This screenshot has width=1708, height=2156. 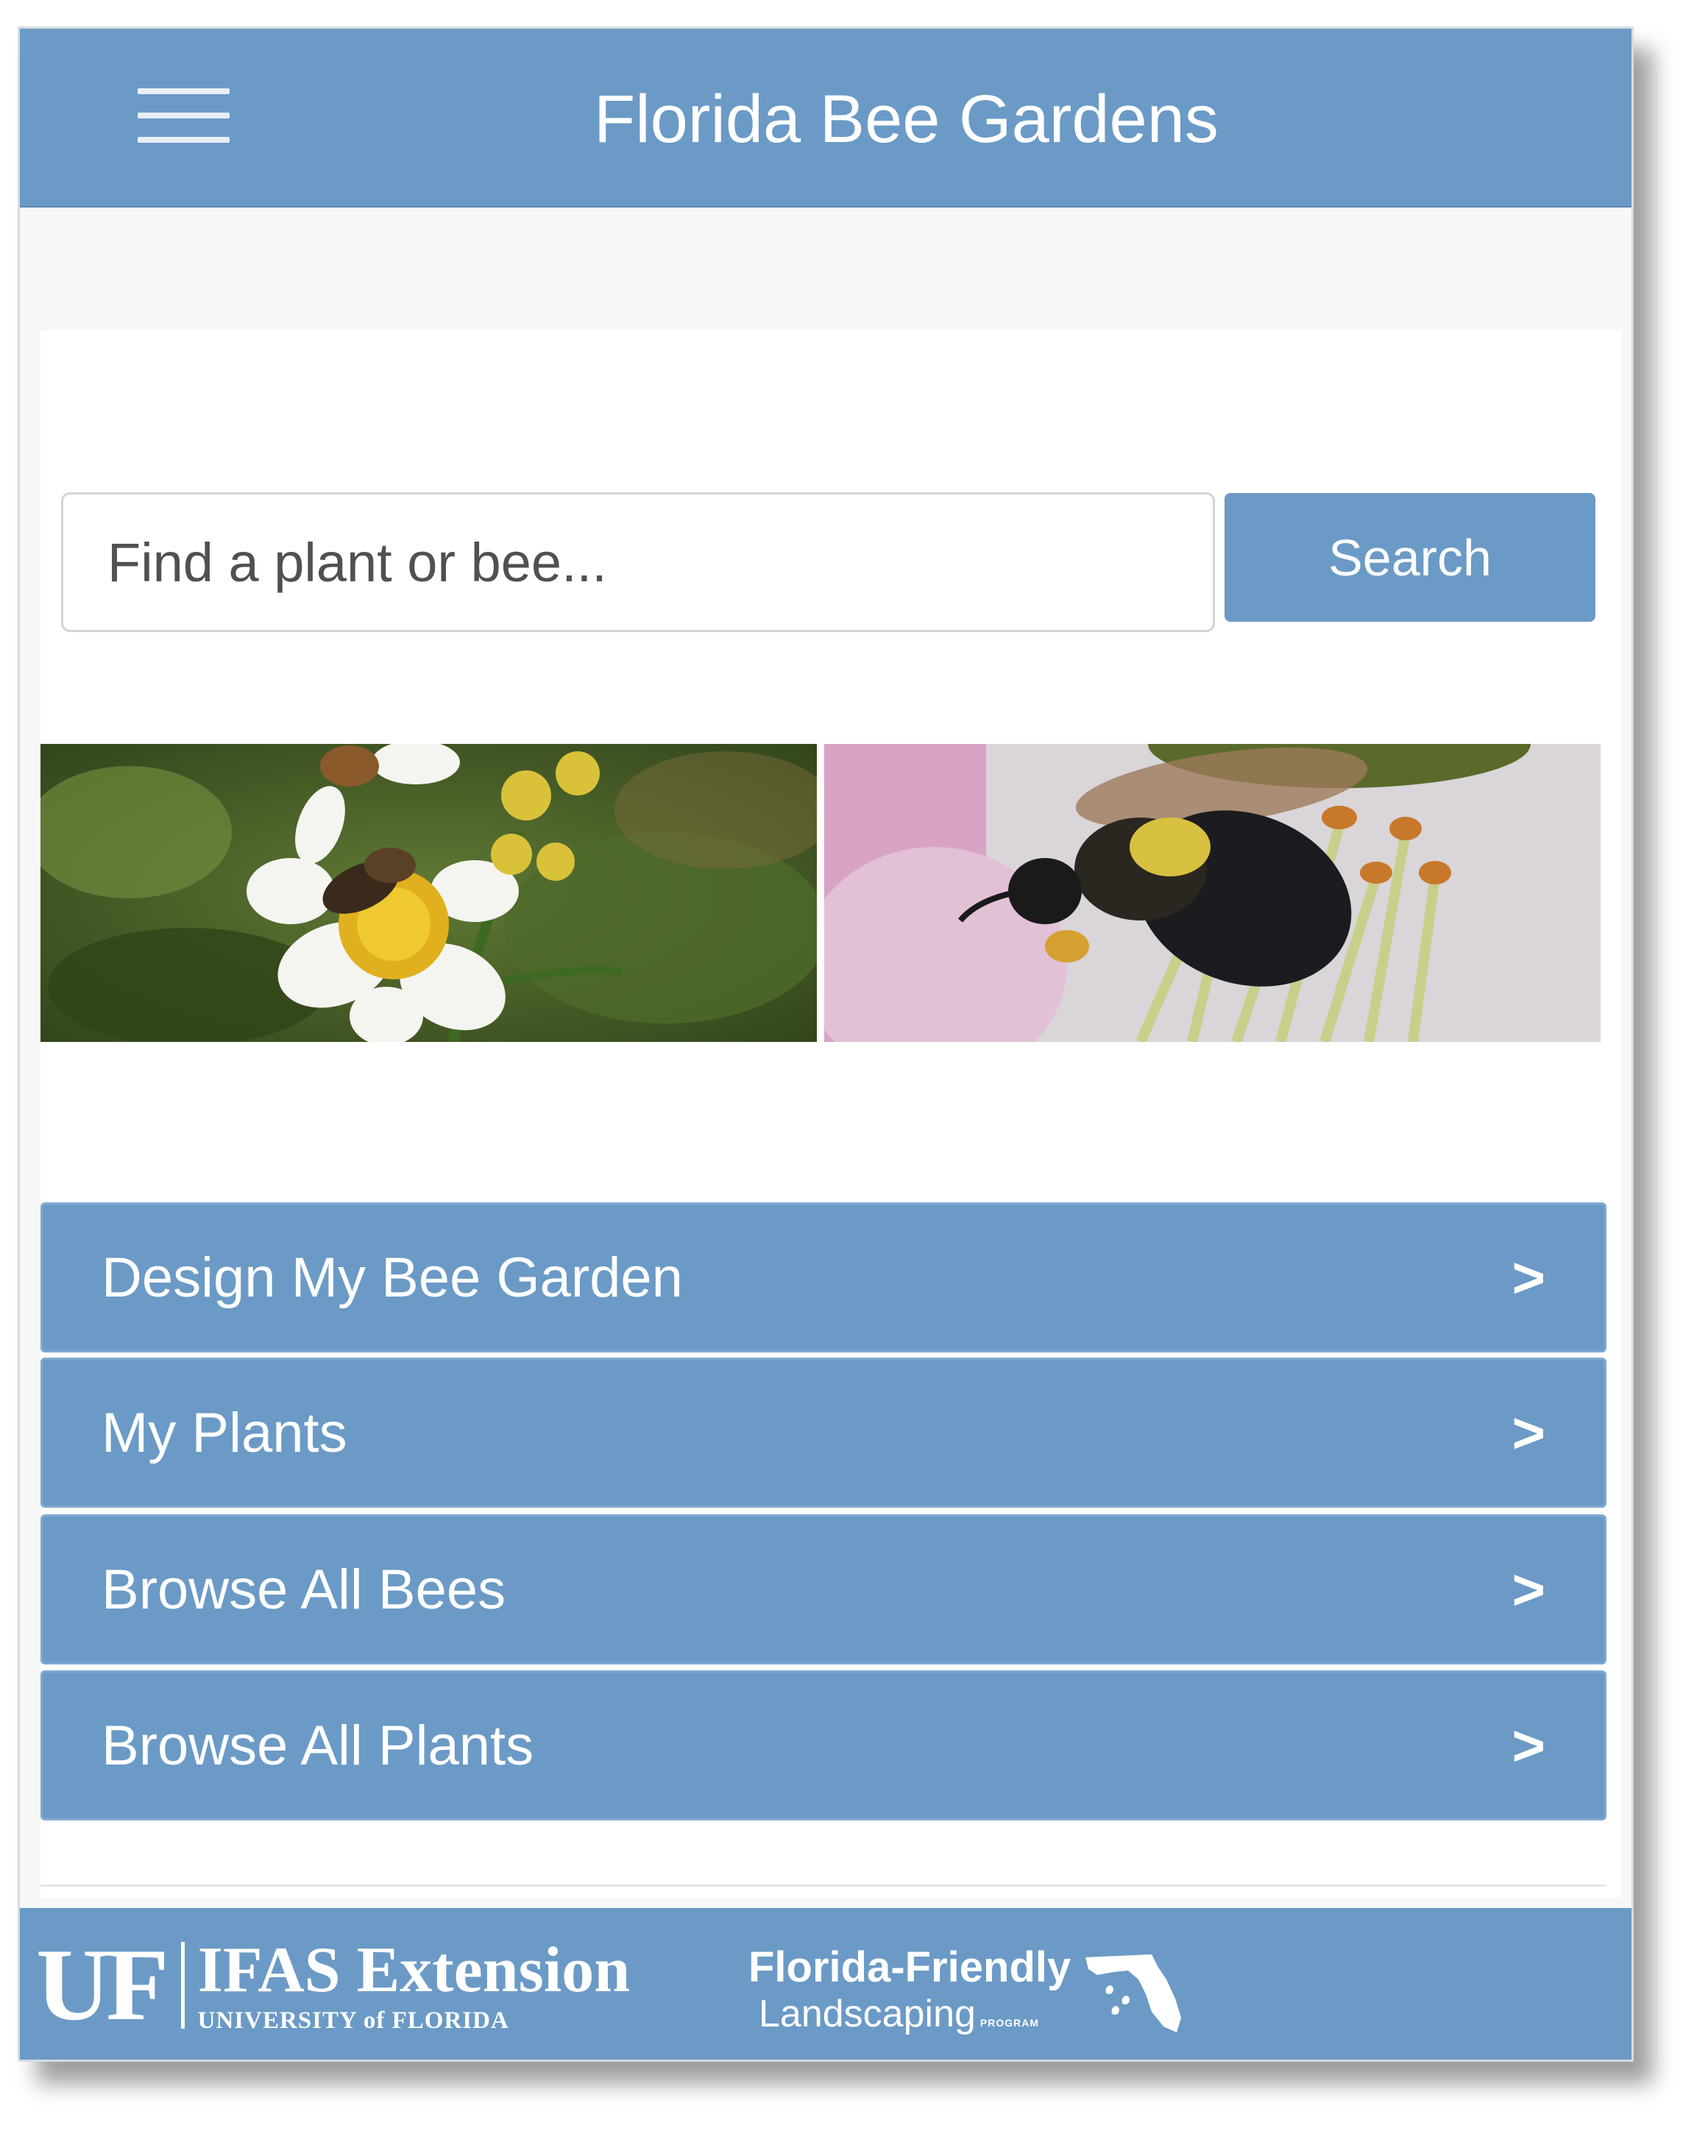 What do you see at coordinates (638, 562) in the screenshot?
I see `search-input` at bounding box center [638, 562].